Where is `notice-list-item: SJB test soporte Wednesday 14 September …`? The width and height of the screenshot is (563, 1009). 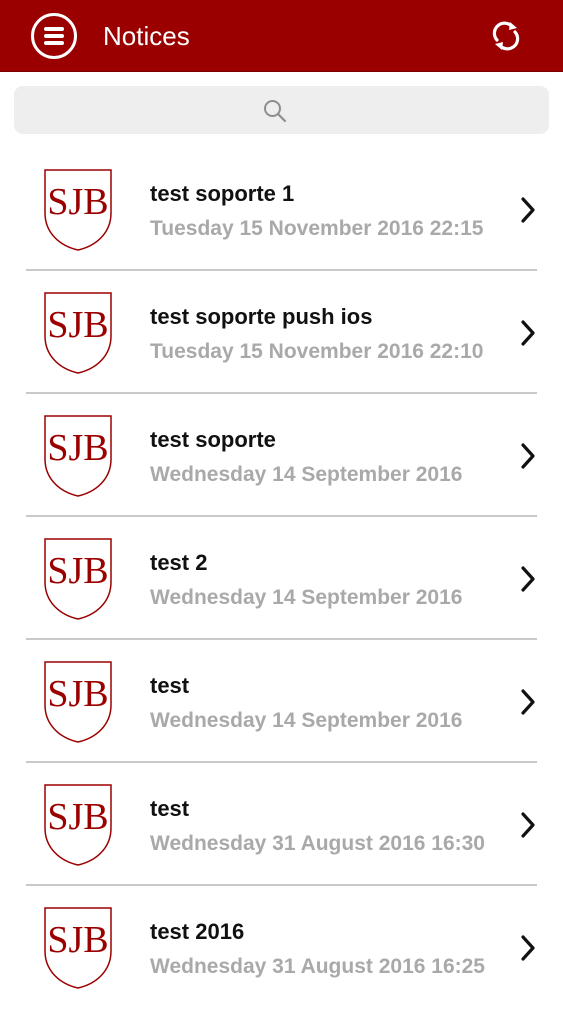 notice-list-item: SJB test soporte Wednesday 14 September … is located at coordinates (281, 455).